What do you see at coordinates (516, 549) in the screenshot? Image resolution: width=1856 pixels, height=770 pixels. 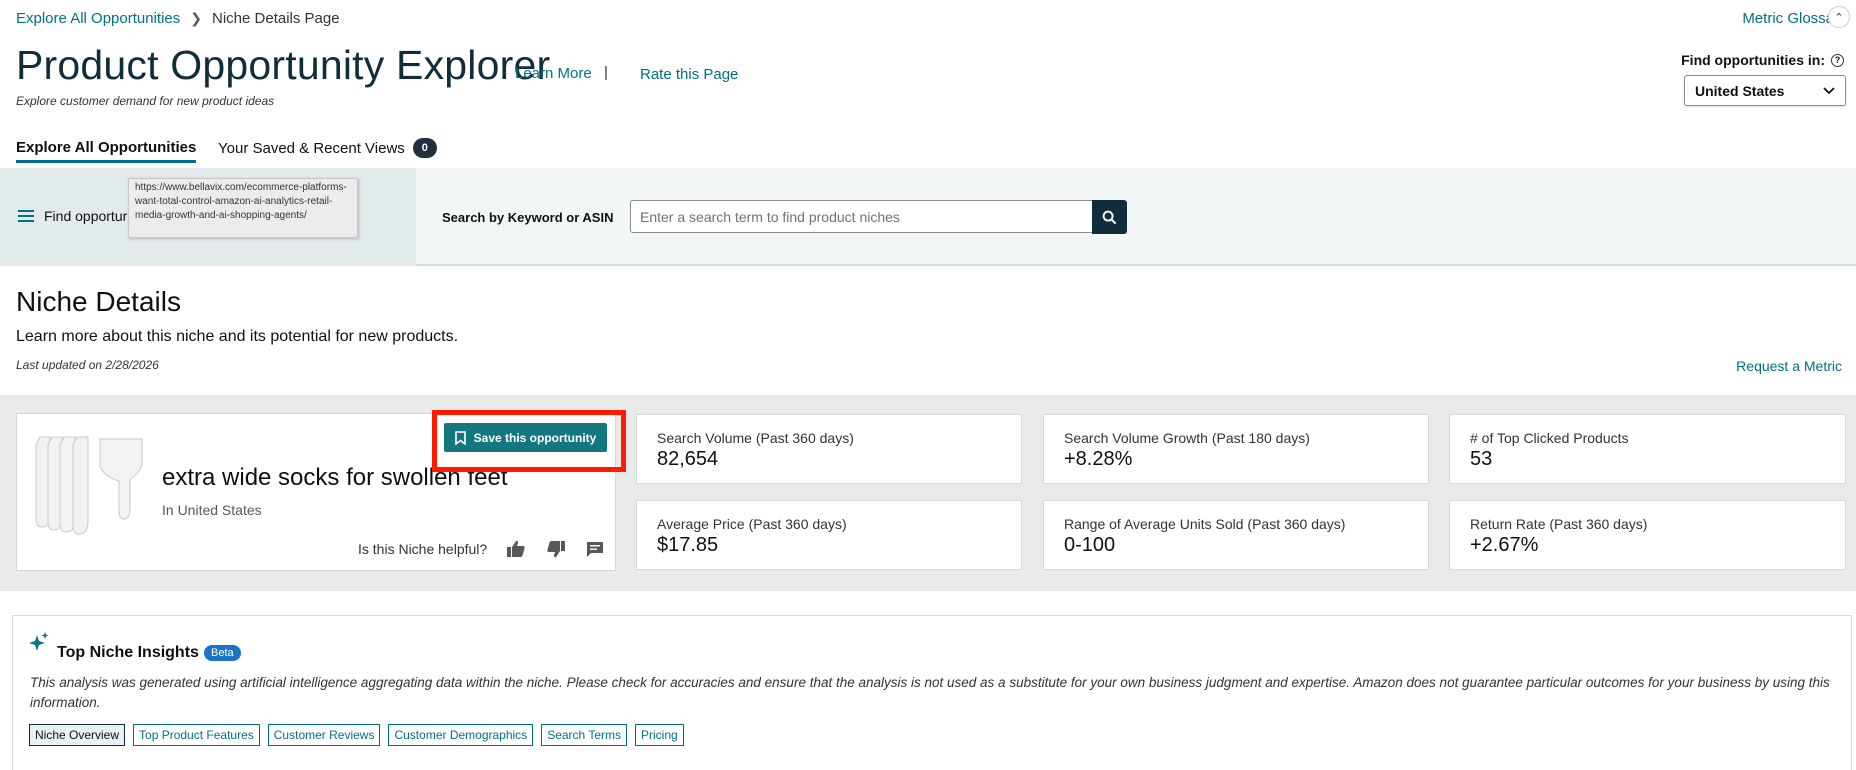 I see `thumbs-up-icon` at bounding box center [516, 549].